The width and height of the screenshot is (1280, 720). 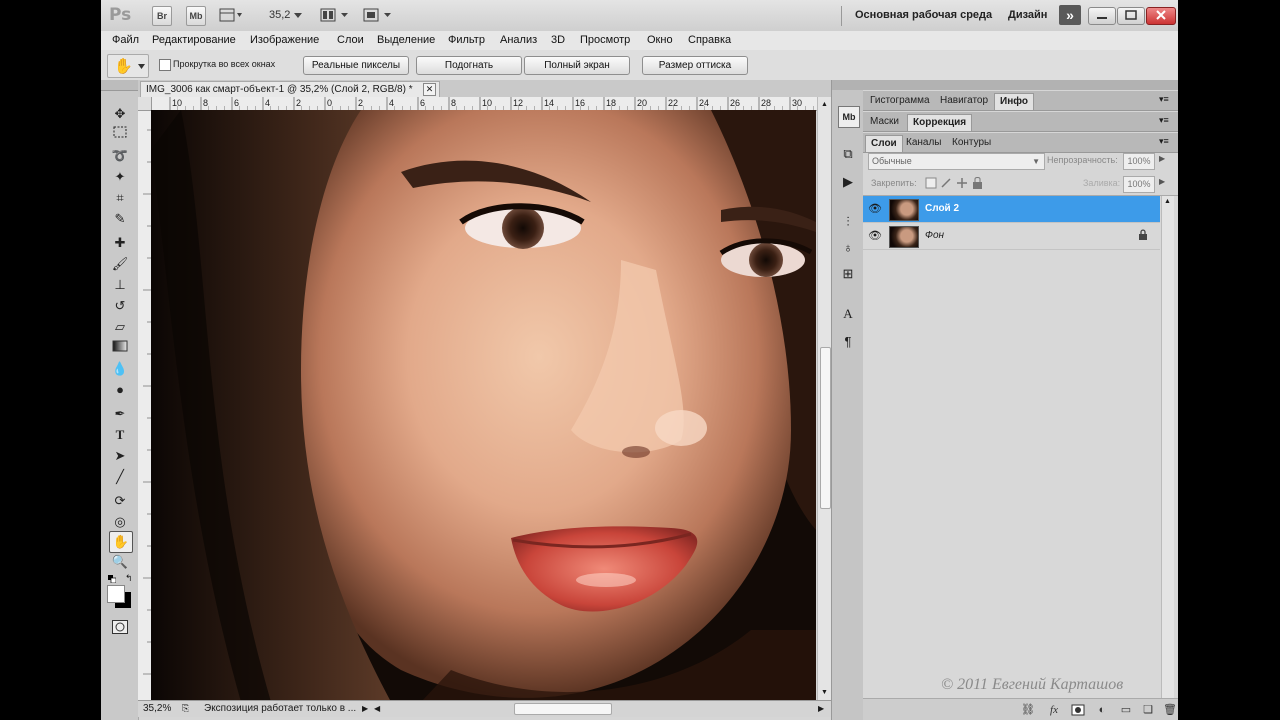 I want to click on actions-panel-icon: ▶, so click(x=848, y=182).